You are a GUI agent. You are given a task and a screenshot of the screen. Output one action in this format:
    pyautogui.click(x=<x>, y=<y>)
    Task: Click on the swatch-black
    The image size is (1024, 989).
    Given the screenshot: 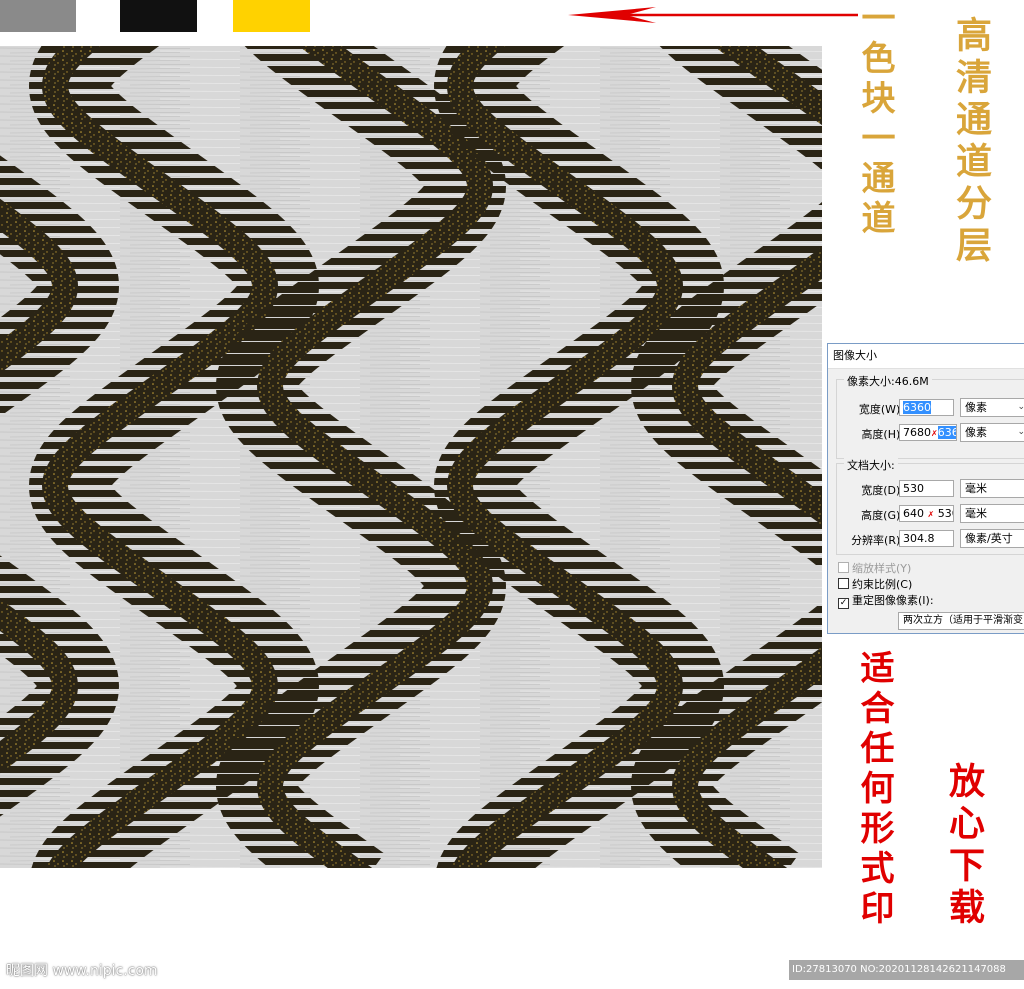 What is the action you would take?
    pyautogui.click(x=158, y=16)
    